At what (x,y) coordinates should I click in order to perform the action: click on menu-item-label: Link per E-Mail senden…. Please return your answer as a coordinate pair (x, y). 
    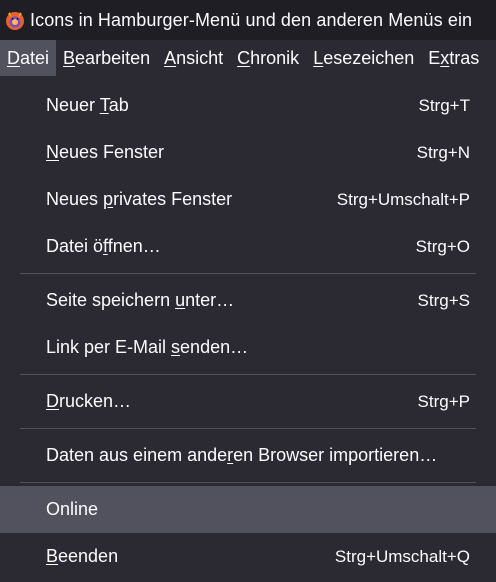
    Looking at the image, I should click on (147, 347).